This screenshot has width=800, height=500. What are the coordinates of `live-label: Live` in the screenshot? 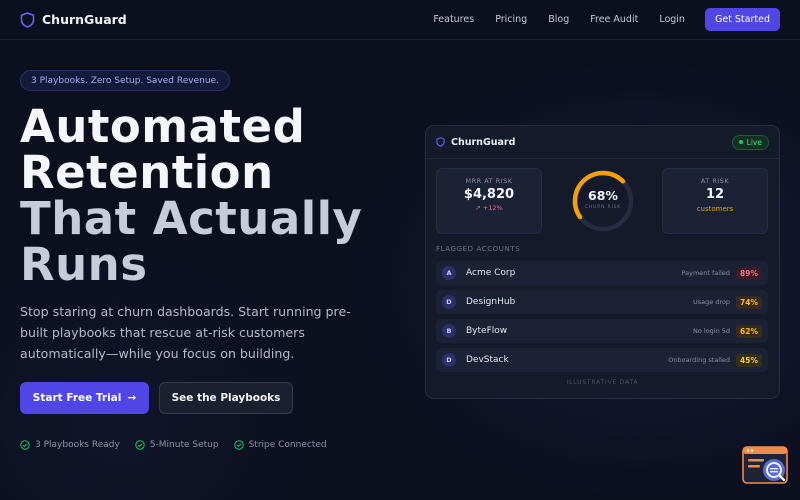 It's located at (754, 142).